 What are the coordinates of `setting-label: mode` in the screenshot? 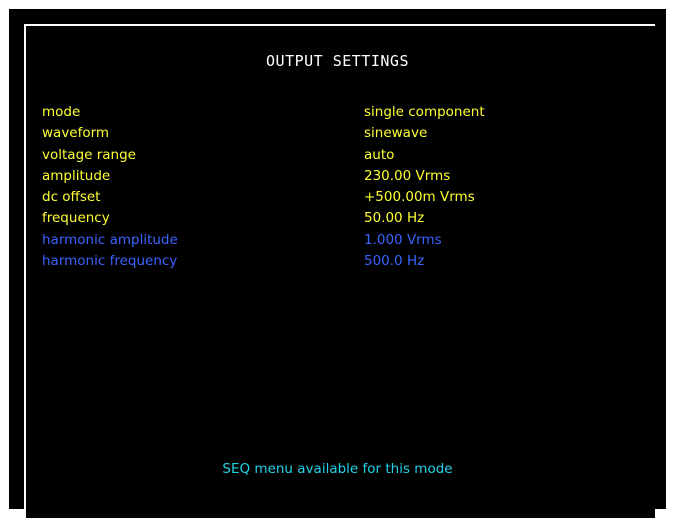 It's located at (61, 112).